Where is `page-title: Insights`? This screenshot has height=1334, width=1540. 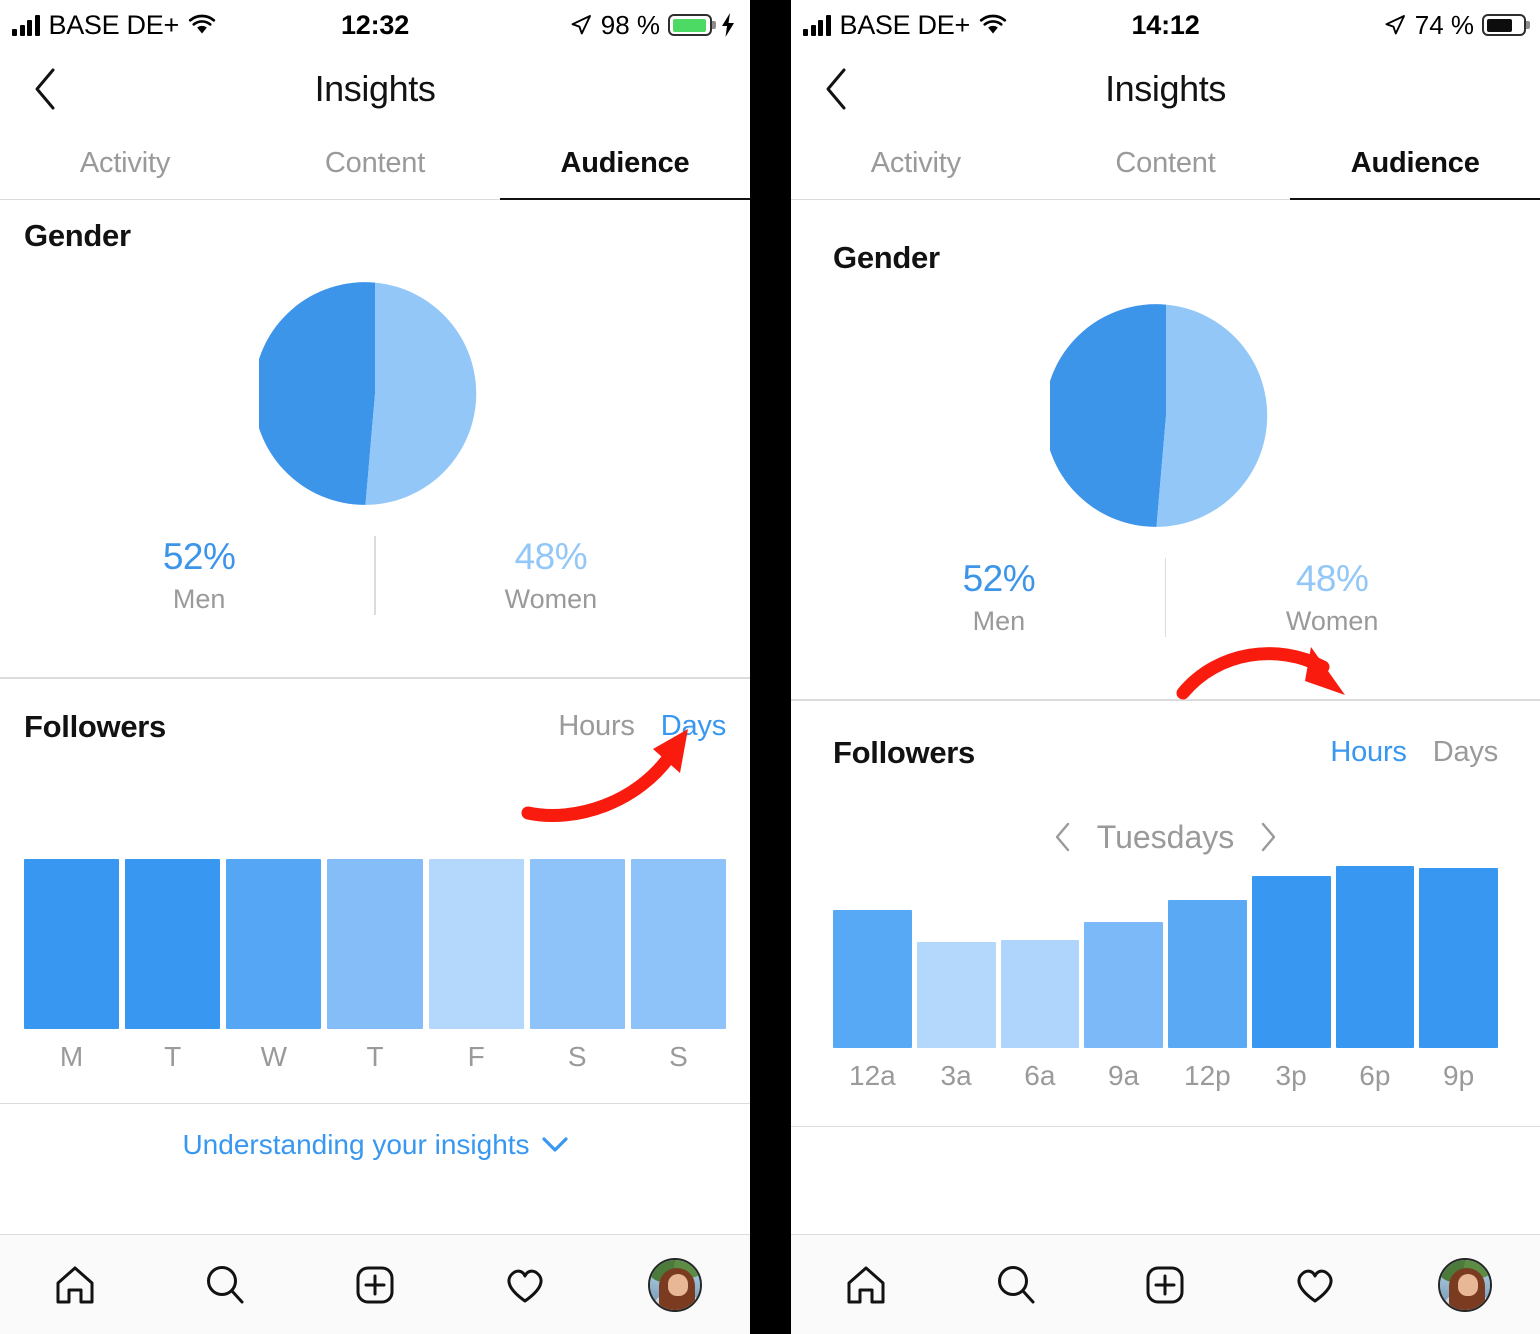
page-title: Insights is located at coordinates (1165, 88).